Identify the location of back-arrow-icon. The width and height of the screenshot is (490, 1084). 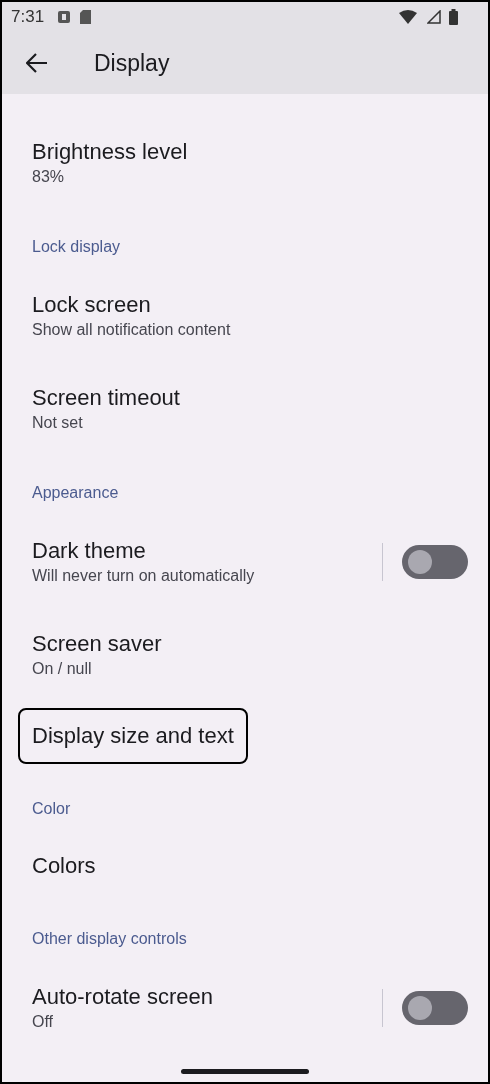
(37, 63).